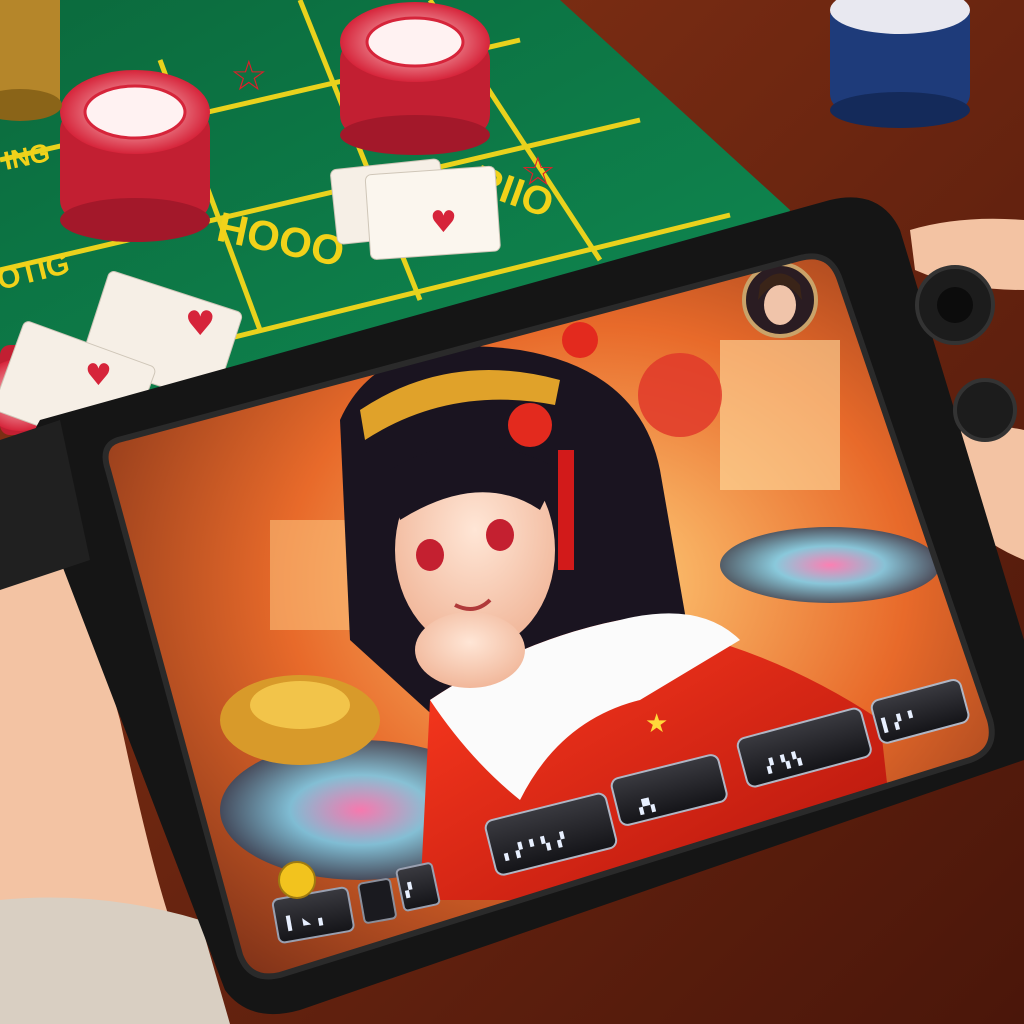 The width and height of the screenshot is (1024, 1024). I want to click on panel-small-square, so click(377, 901).